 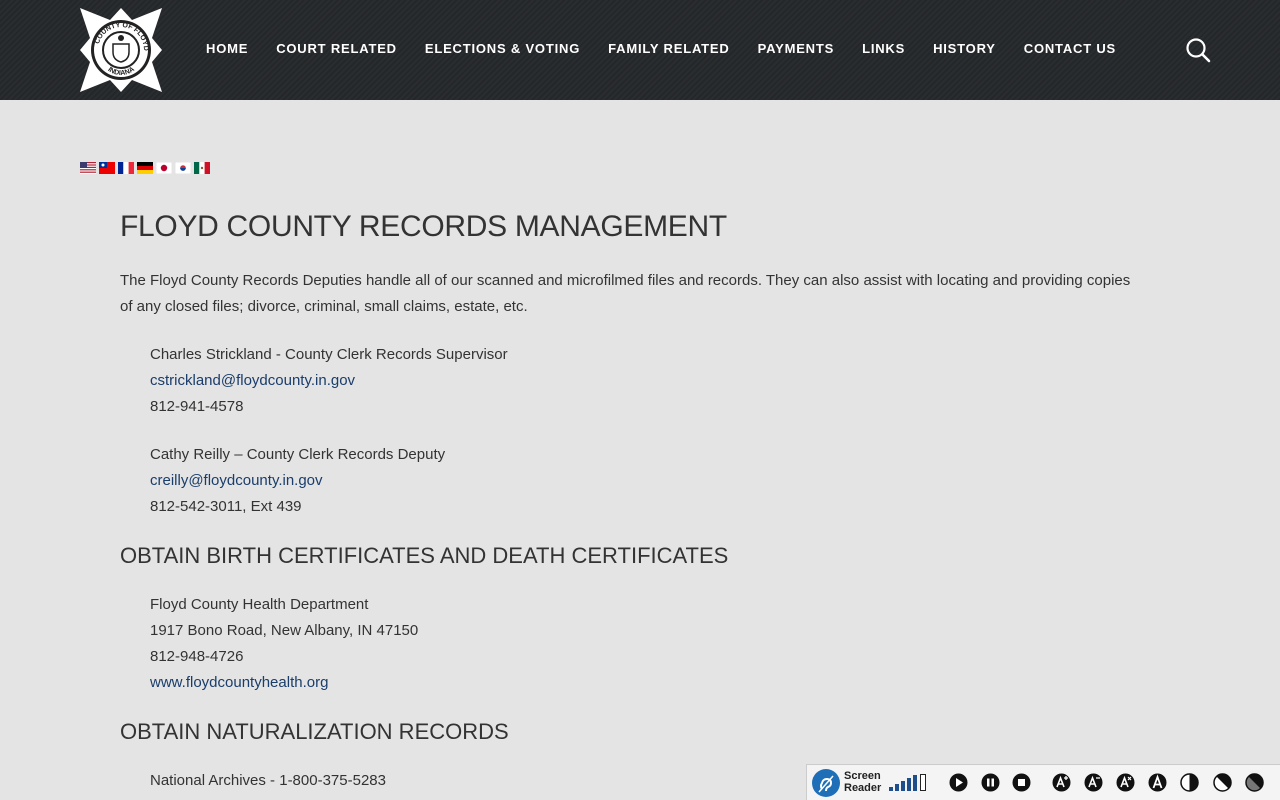 What do you see at coordinates (1093, 782) in the screenshot?
I see `decrease-font-icon` at bounding box center [1093, 782].